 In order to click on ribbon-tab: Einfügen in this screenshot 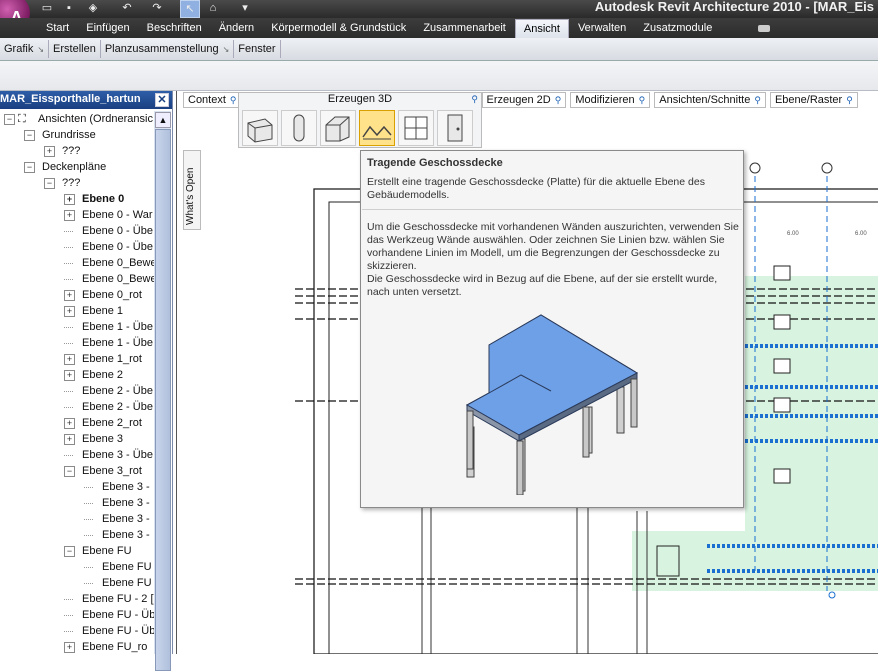, I will do `click(107, 28)`.